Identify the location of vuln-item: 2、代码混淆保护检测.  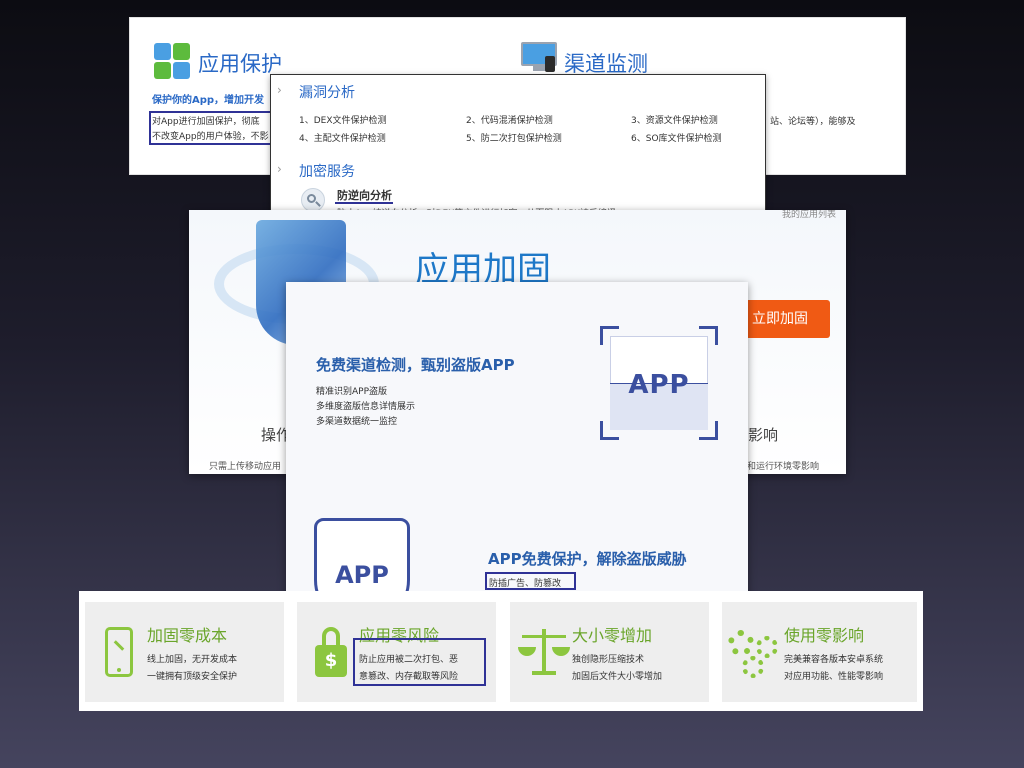
(509, 119).